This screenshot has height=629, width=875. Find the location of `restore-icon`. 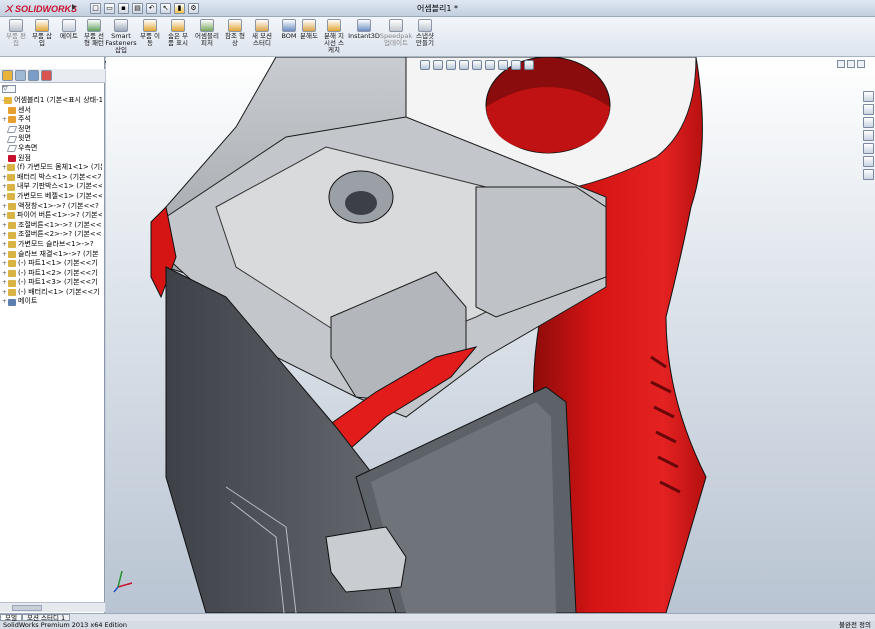

restore-icon is located at coordinates (851, 64).